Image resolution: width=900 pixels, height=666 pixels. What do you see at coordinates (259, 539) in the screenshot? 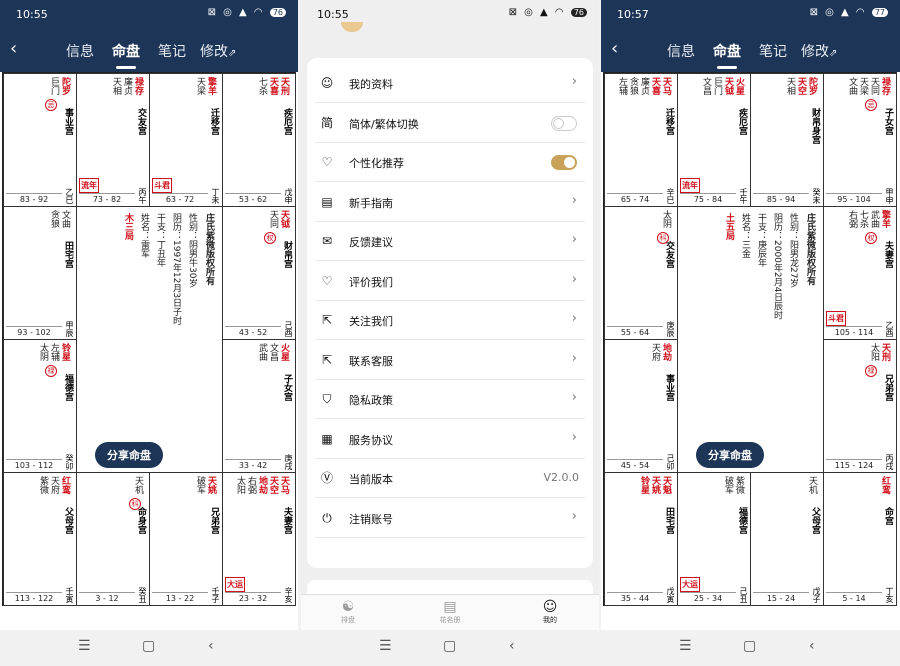
I see `palace-cell: 天马 天空 地劫 右弼 太阳 夫妻宫 辛亥 23 - 32 大运` at bounding box center [259, 539].